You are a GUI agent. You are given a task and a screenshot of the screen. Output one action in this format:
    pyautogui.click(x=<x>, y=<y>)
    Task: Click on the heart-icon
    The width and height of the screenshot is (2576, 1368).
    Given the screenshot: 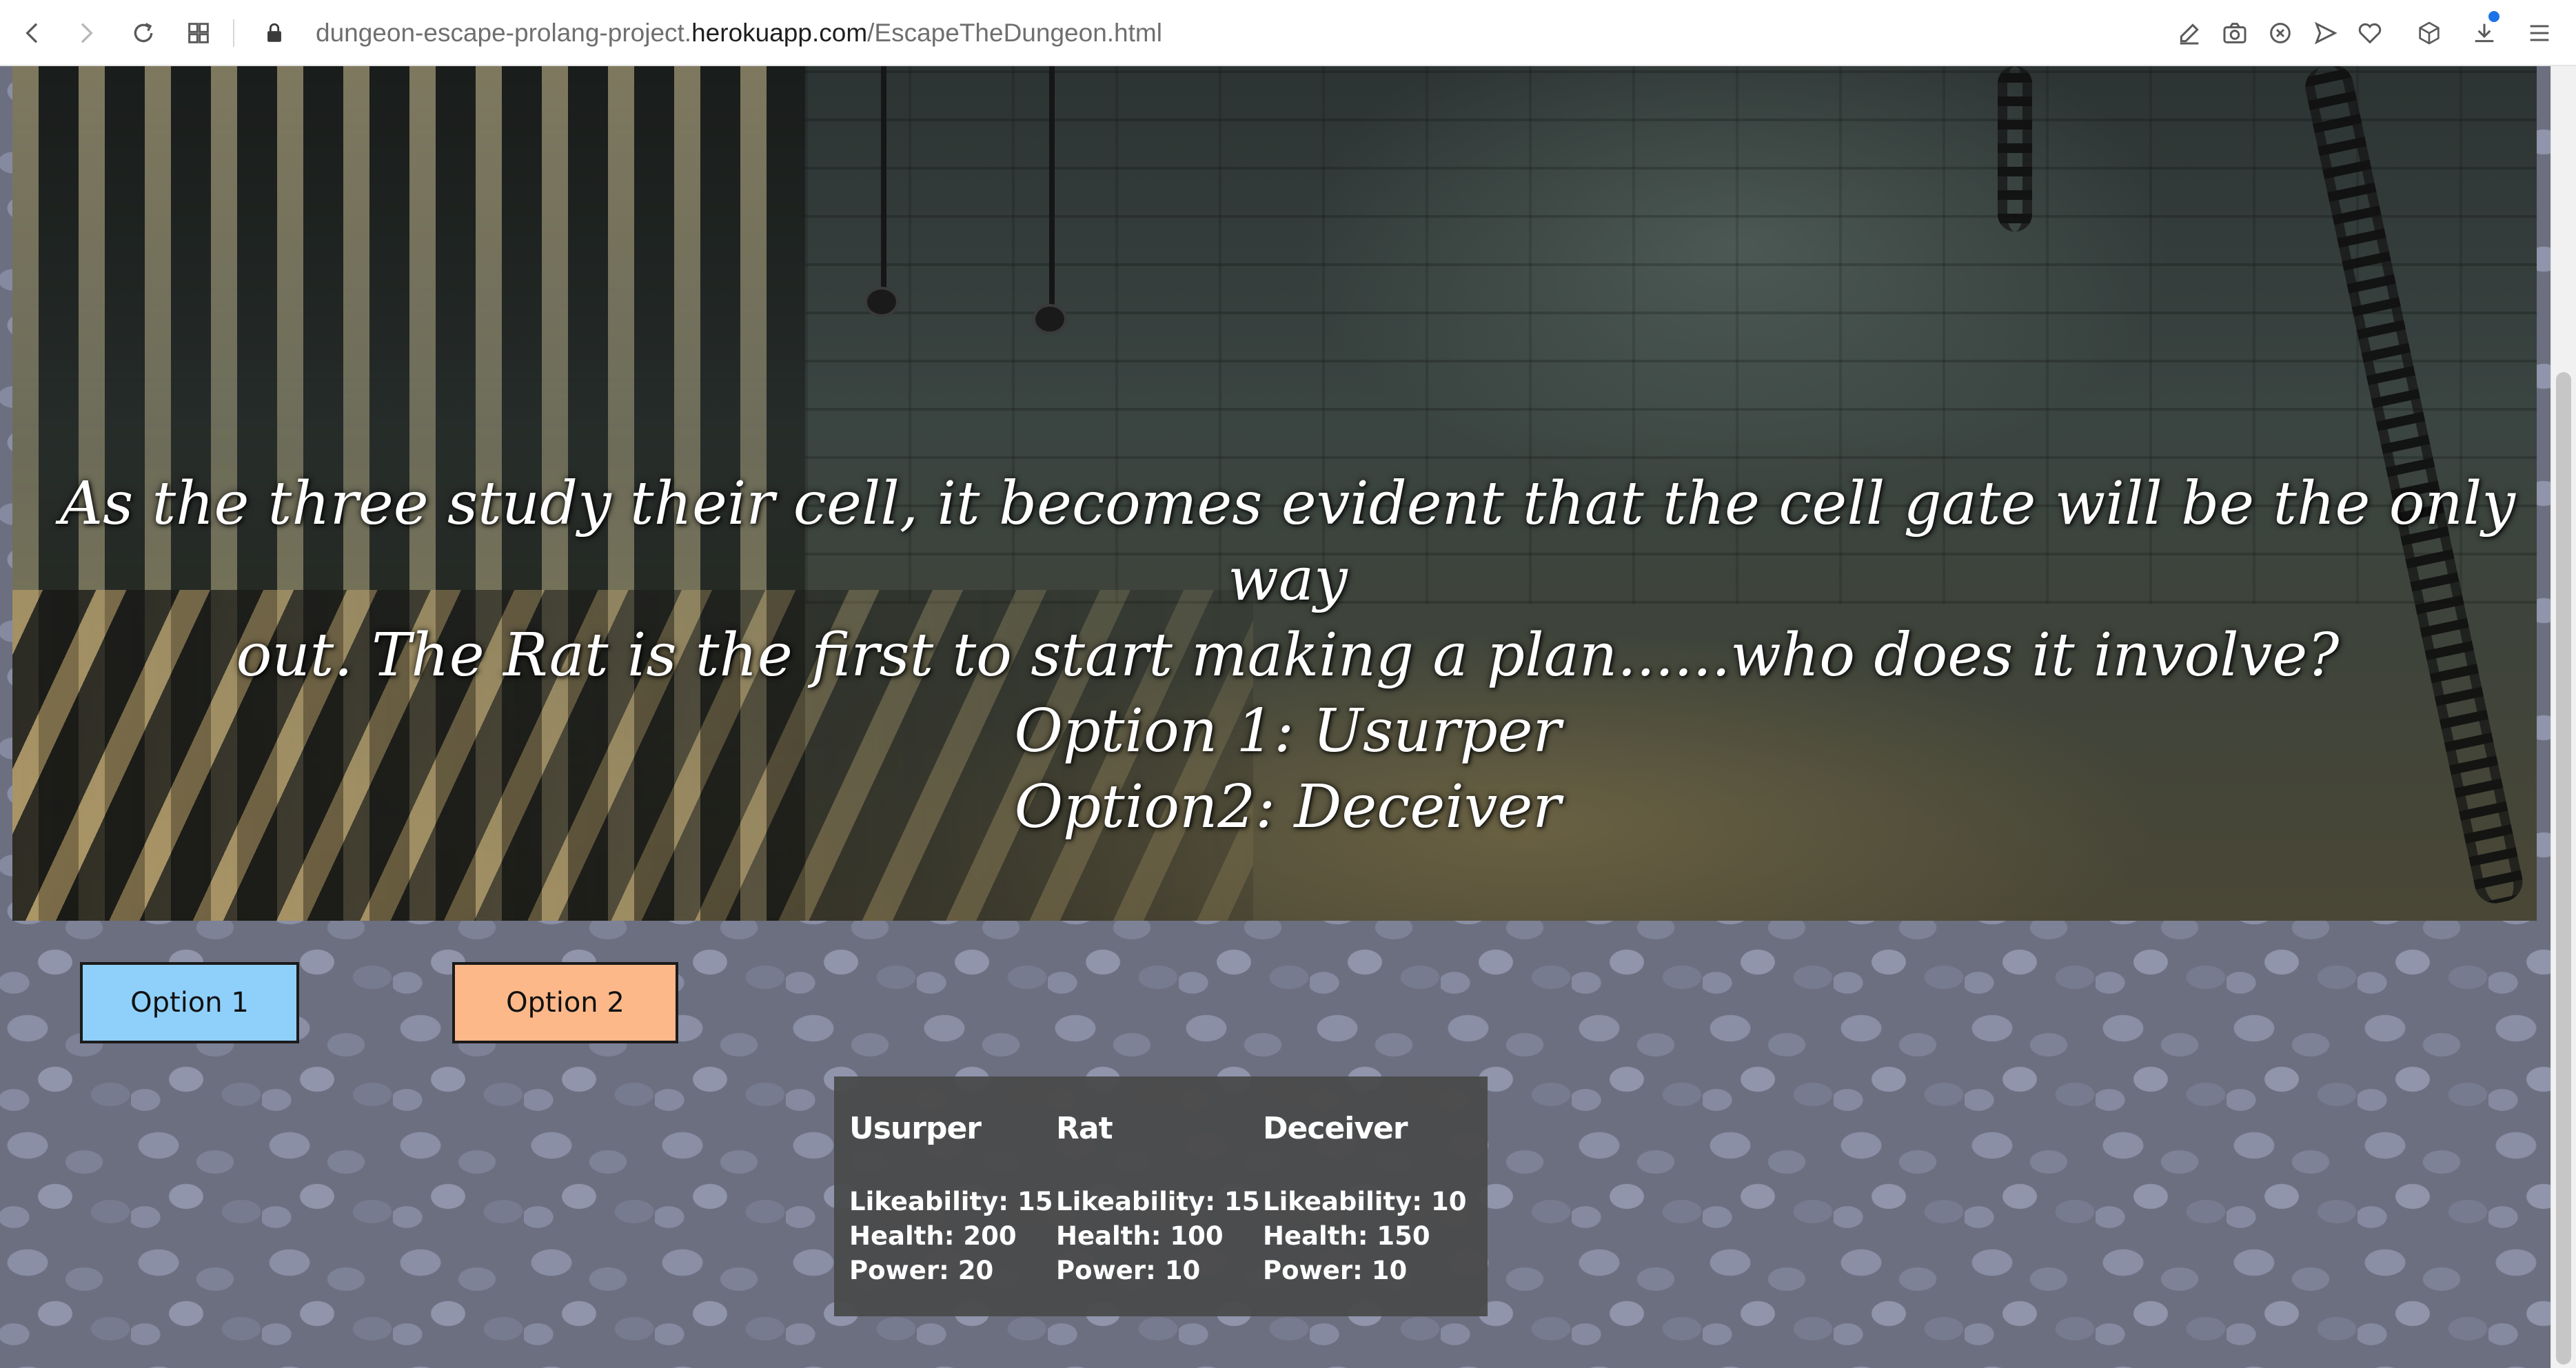 What is the action you would take?
    pyautogui.click(x=2369, y=33)
    